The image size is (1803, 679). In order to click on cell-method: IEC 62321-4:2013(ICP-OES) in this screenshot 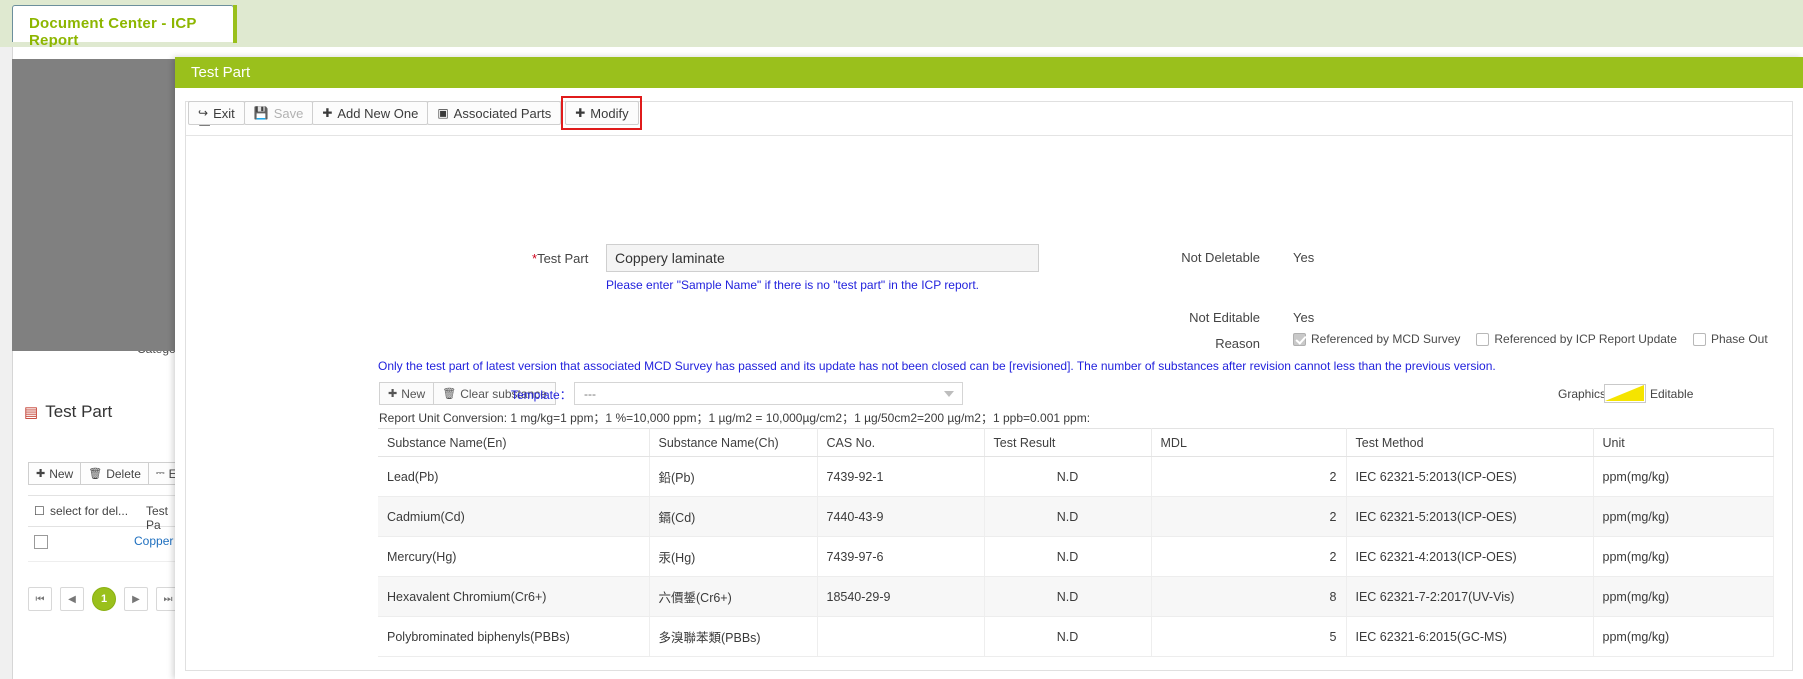, I will do `click(1470, 556)`.